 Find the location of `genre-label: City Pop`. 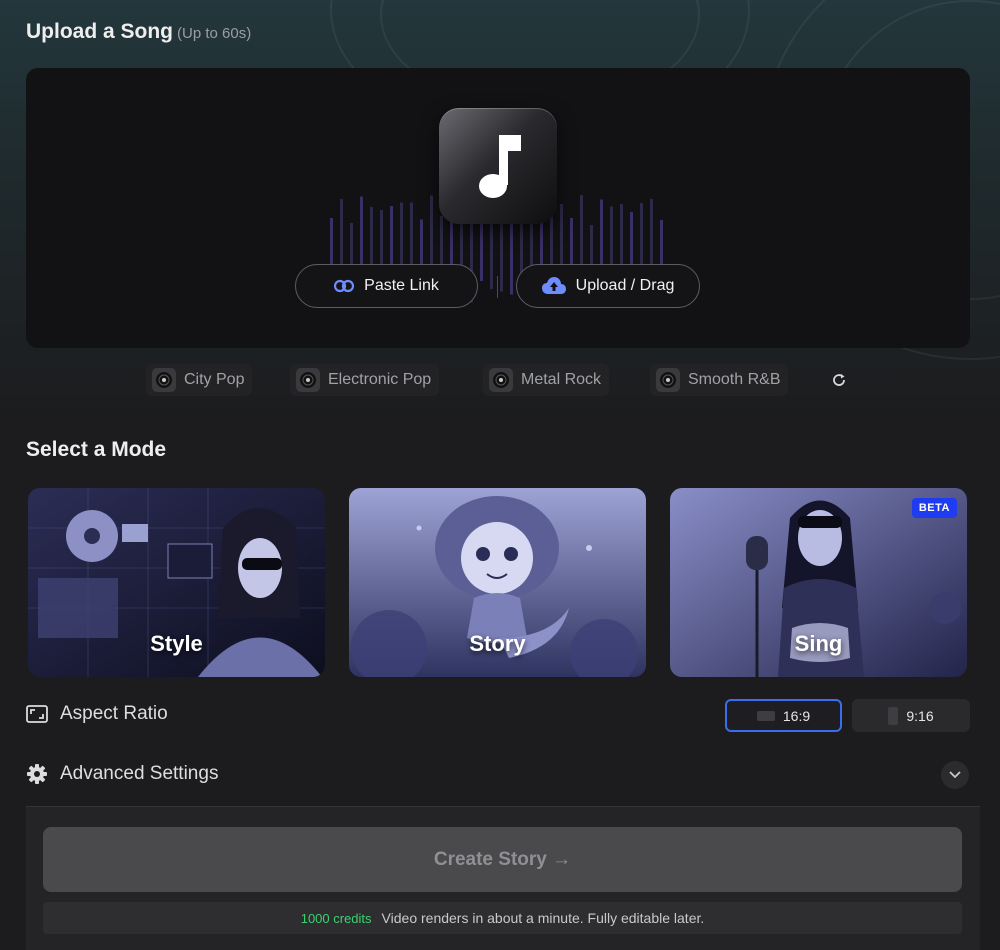

genre-label: City Pop is located at coordinates (214, 379).